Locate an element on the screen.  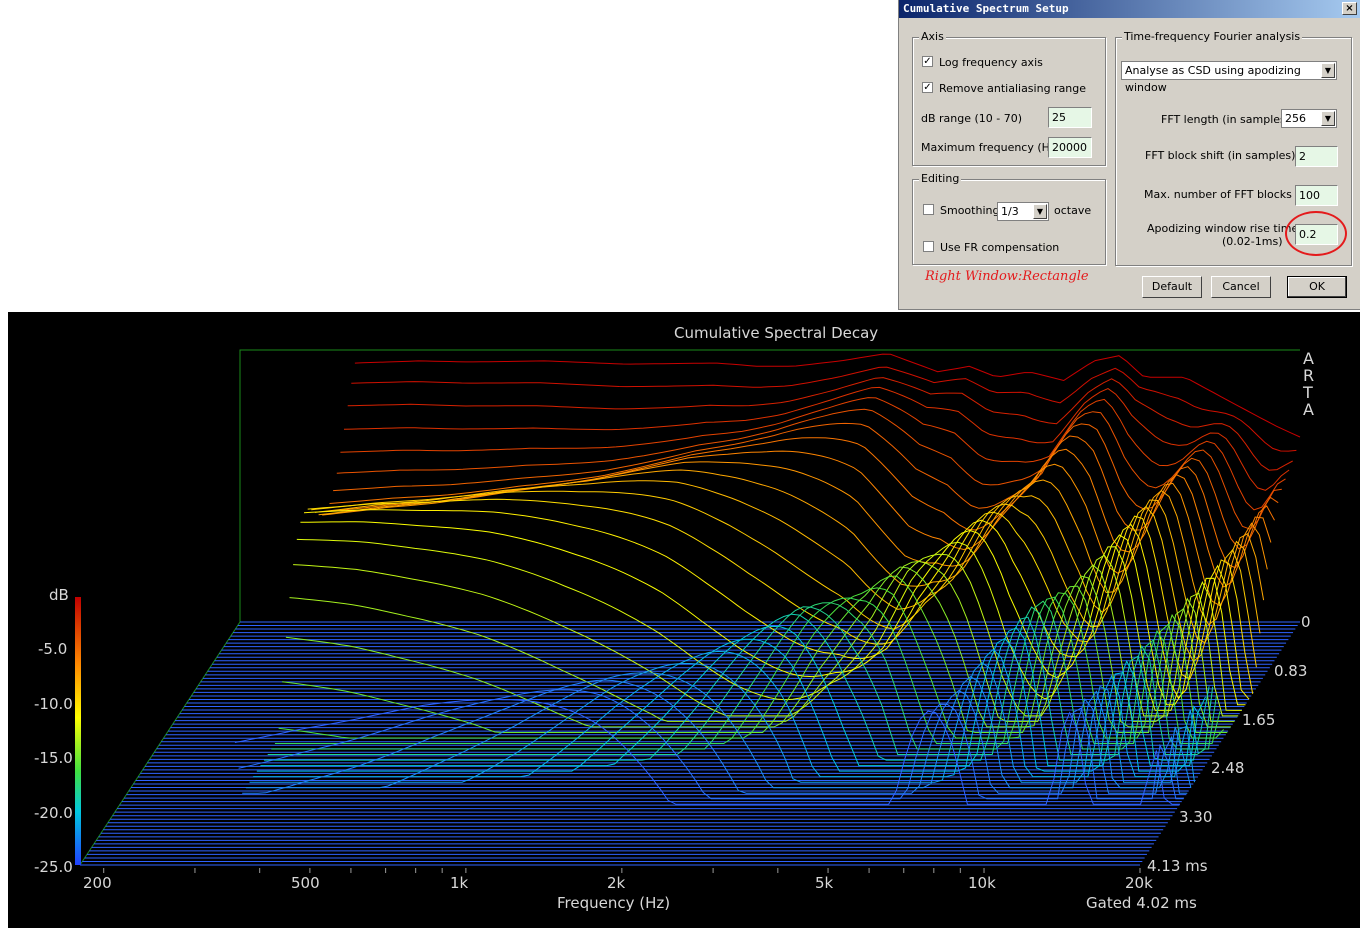
fft-length-value: 256 is located at coordinates (1295, 118).